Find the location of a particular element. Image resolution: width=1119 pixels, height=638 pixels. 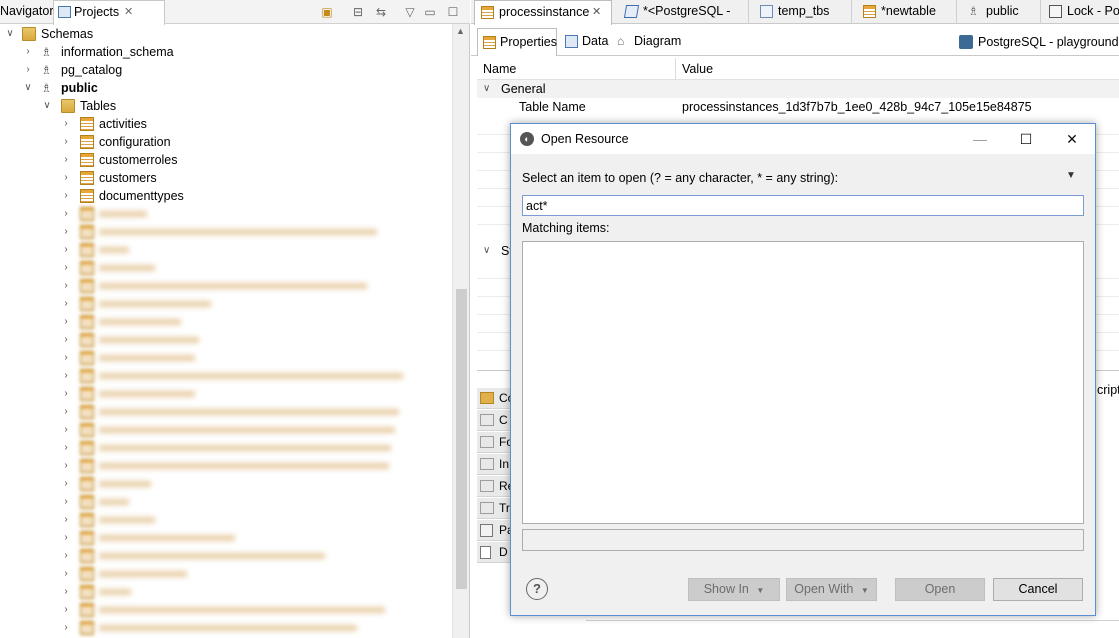

side-item: Tr is located at coordinates (494, 508).